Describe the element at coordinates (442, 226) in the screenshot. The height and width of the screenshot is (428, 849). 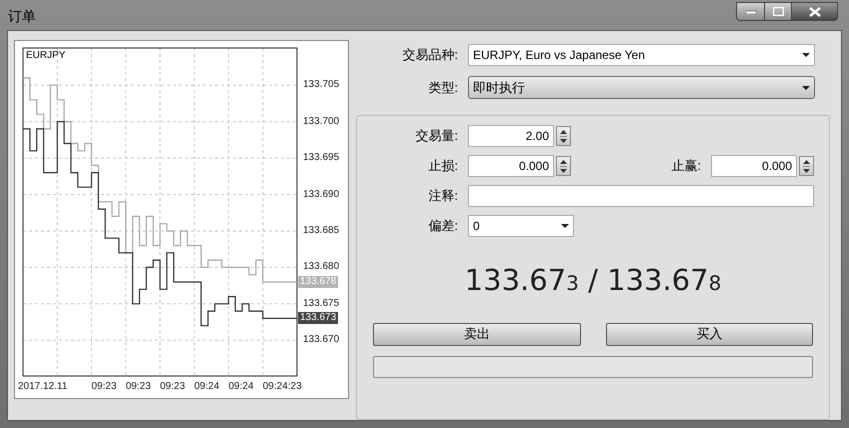
I see `field-label: 偏差:` at that location.